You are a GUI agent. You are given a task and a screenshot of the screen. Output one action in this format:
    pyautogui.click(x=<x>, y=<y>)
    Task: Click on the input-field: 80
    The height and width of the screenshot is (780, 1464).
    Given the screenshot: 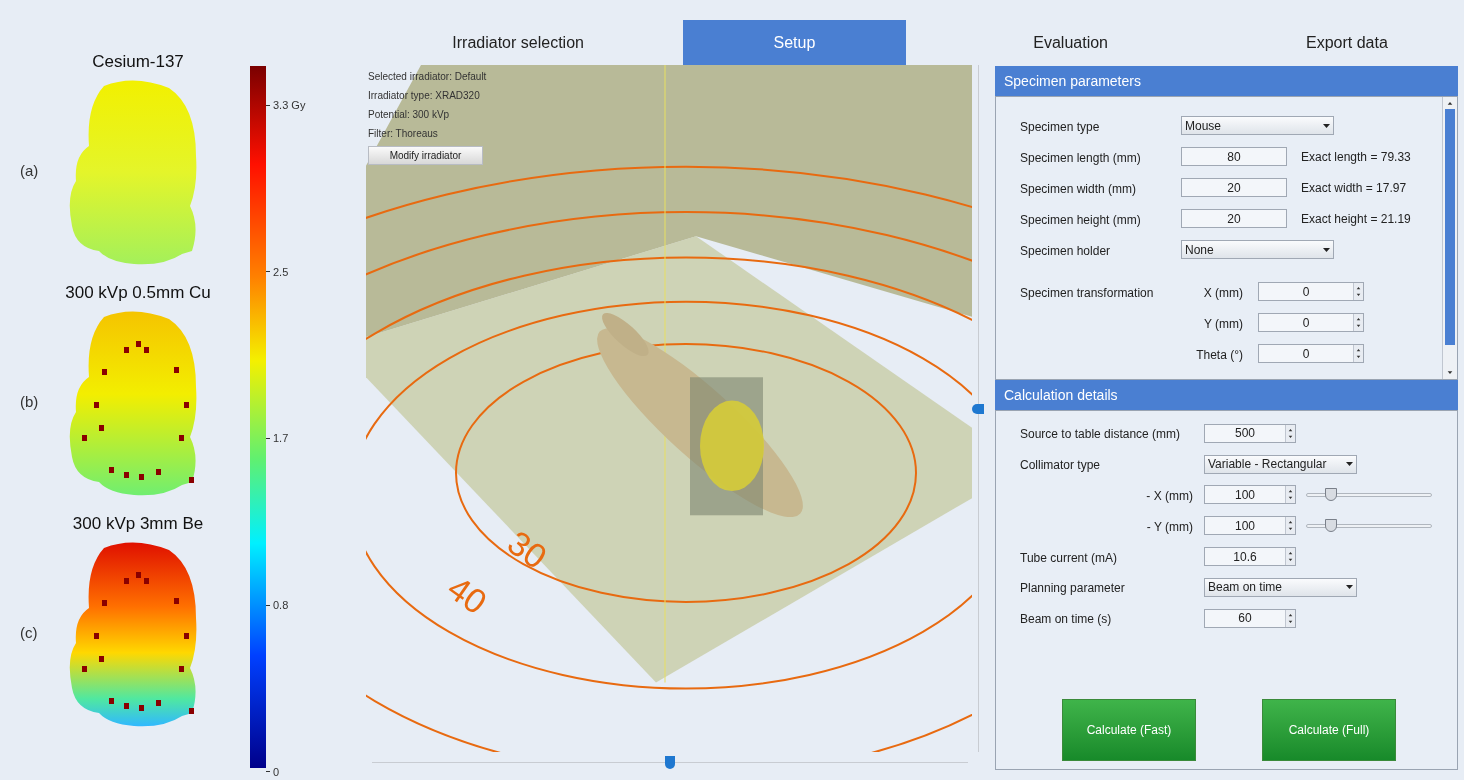 What is the action you would take?
    pyautogui.click(x=1234, y=156)
    